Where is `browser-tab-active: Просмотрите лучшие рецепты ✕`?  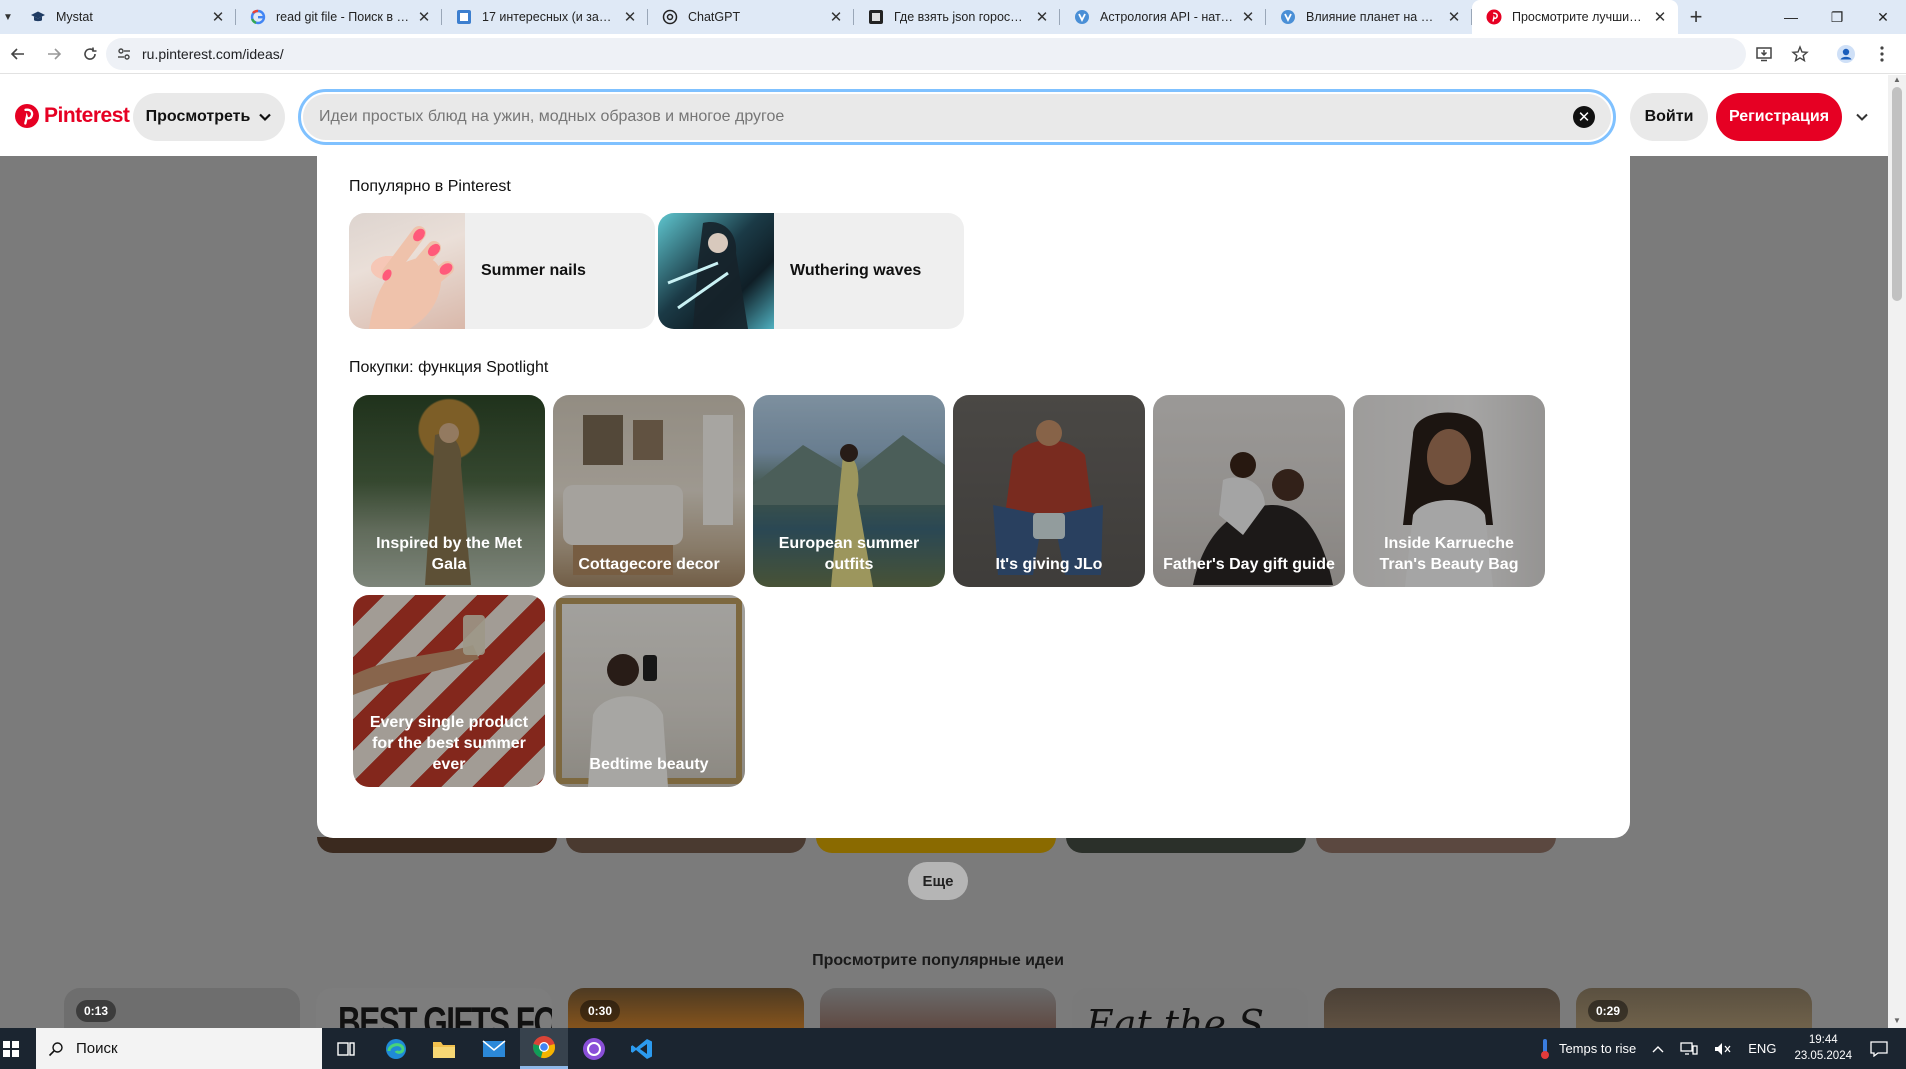 browser-tab-active: Просмотрите лучшие рецепты ✕ is located at coordinates (1575, 17).